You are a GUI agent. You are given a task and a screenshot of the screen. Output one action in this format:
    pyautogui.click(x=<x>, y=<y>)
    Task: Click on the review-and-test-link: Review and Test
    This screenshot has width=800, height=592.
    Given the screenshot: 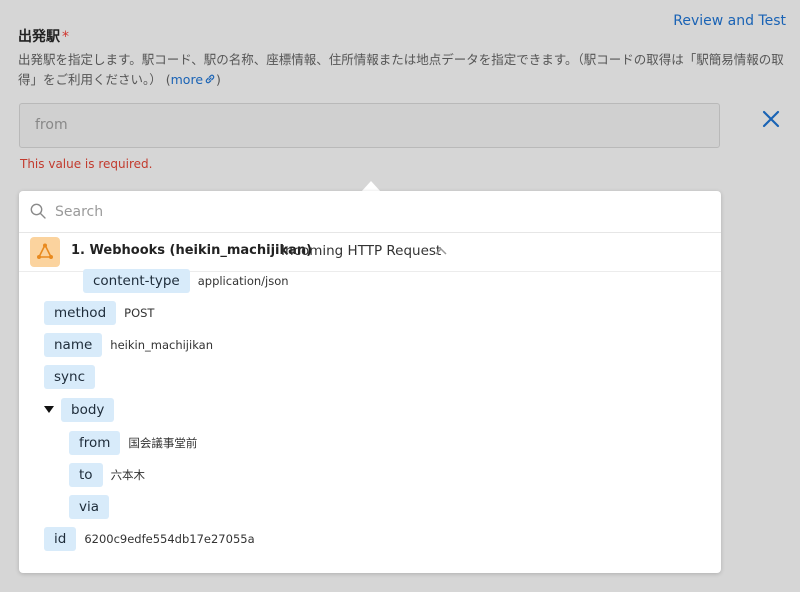 What is the action you would take?
    pyautogui.click(x=729, y=21)
    